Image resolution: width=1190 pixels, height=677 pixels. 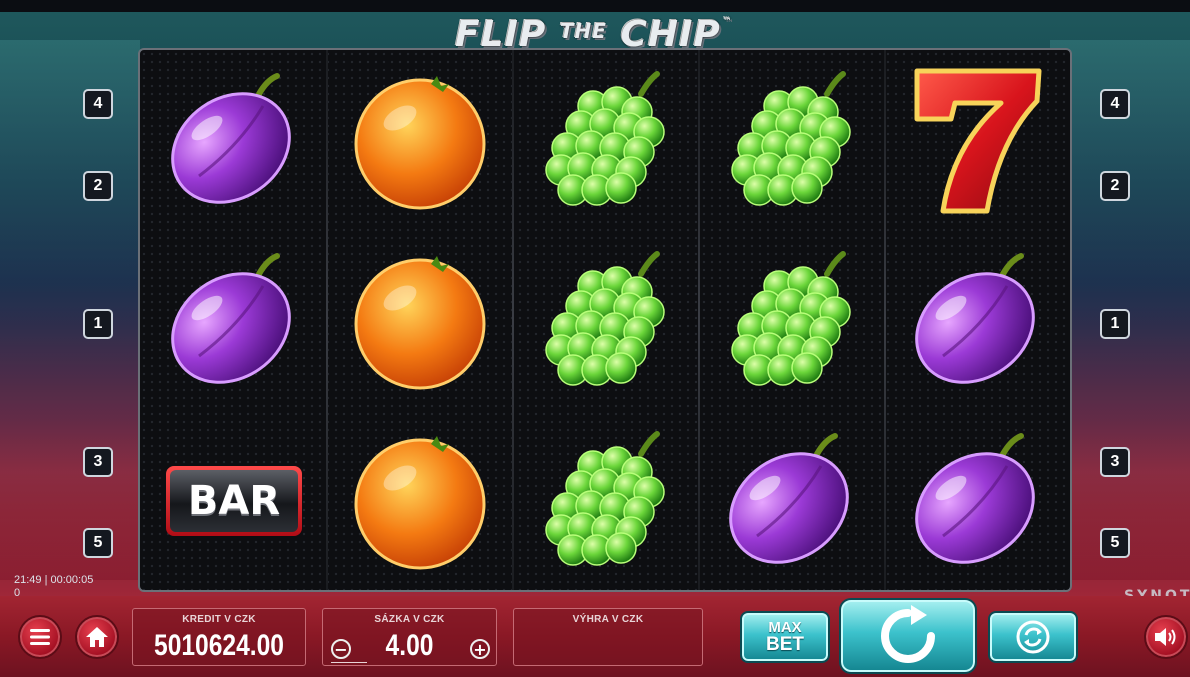 I want to click on win-panel: VÝHRA V CZK, so click(x=608, y=637).